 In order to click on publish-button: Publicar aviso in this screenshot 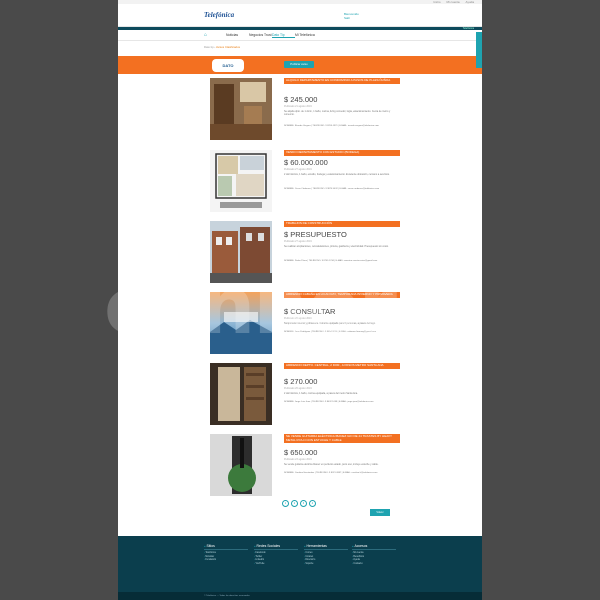, I will do `click(299, 64)`.